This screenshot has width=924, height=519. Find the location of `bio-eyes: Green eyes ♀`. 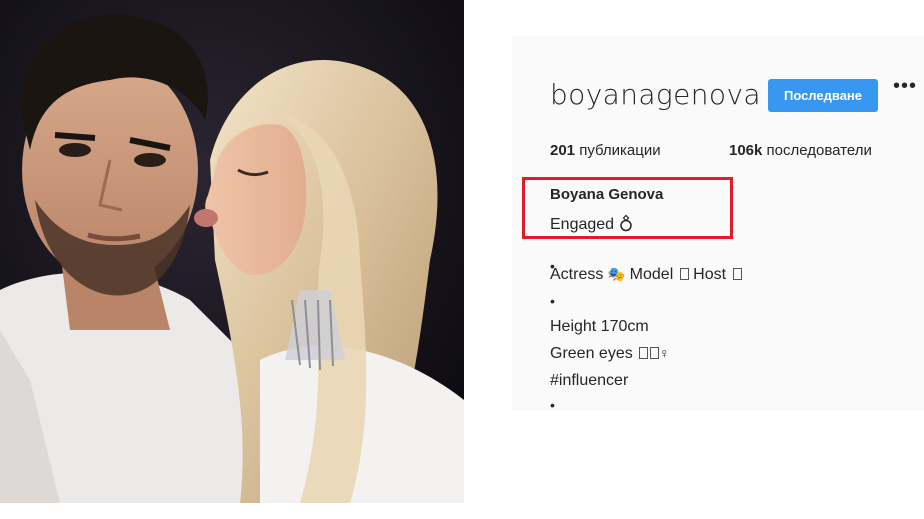

bio-eyes: Green eyes ♀ is located at coordinates (610, 354).